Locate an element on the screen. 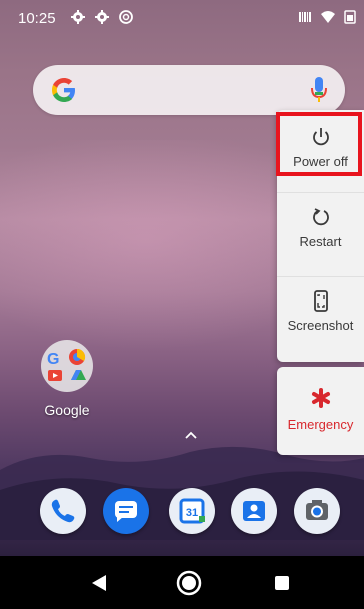 Image resolution: width=364 pixels, height=609 pixels. back-icon is located at coordinates (99, 583).